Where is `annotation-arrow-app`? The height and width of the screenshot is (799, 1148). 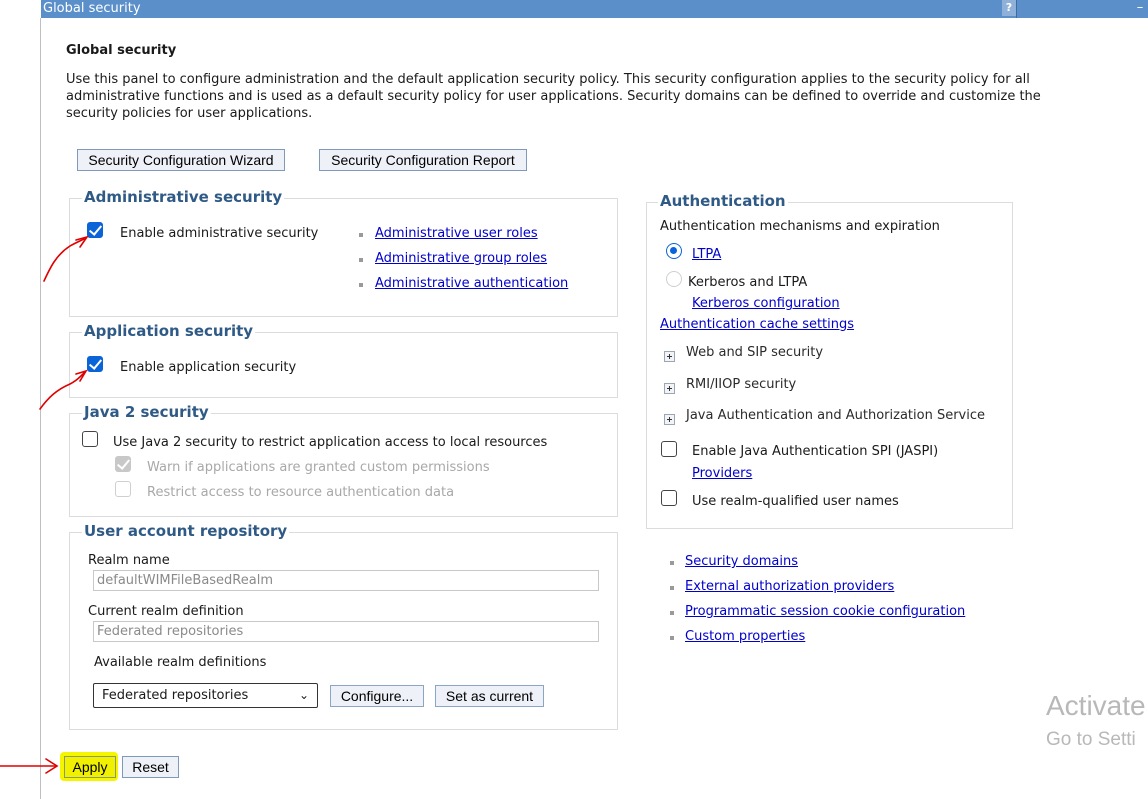 annotation-arrow-app is located at coordinates (62, 390).